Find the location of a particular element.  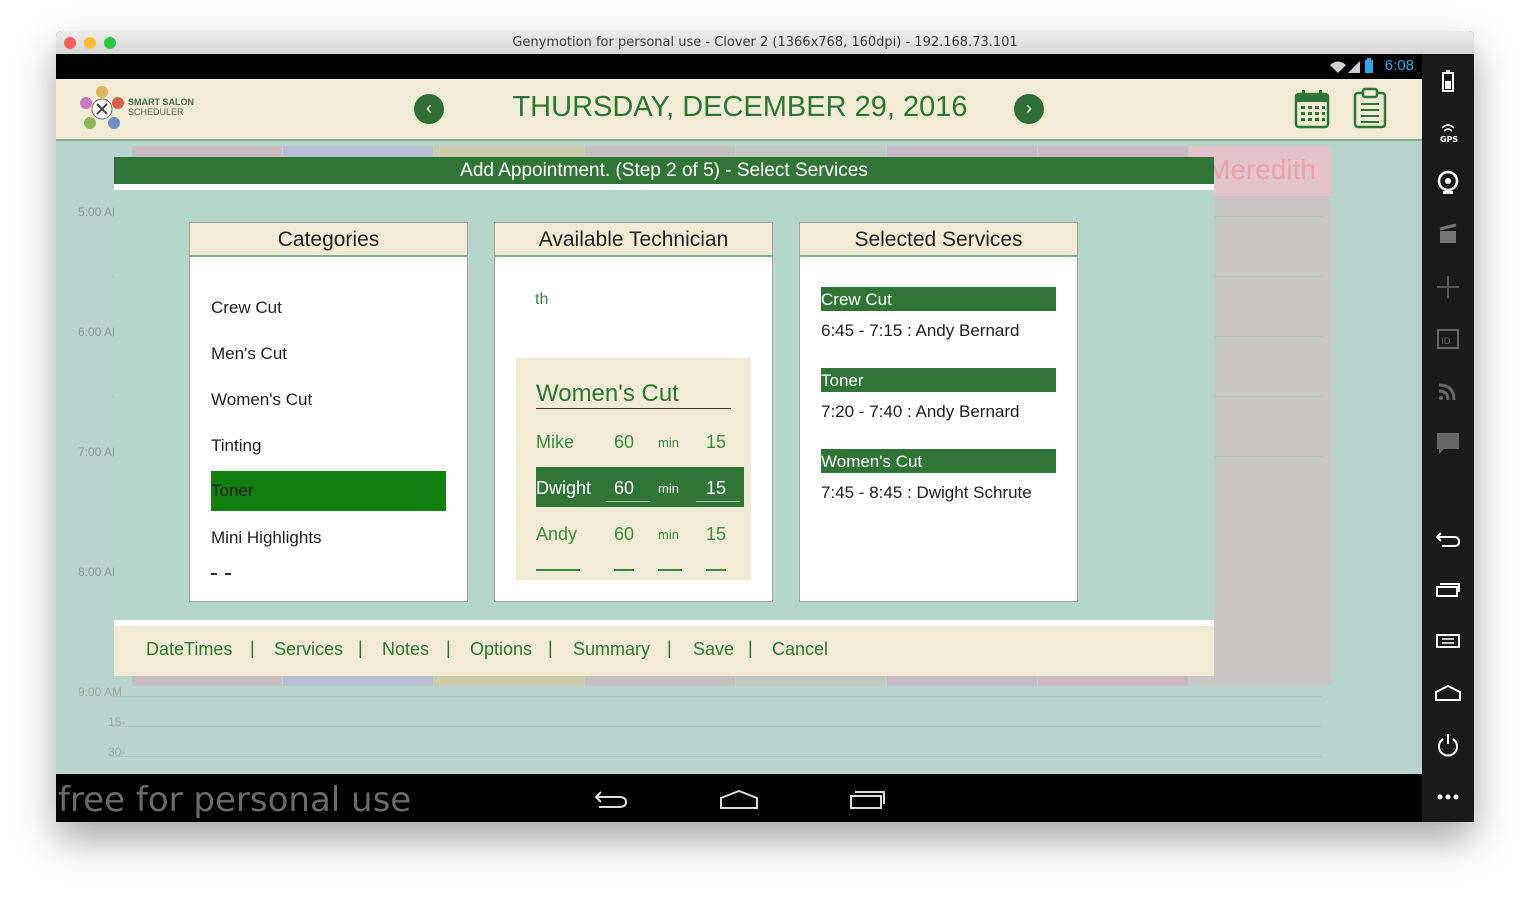

sidebar-back-icon is located at coordinates (1448, 537).